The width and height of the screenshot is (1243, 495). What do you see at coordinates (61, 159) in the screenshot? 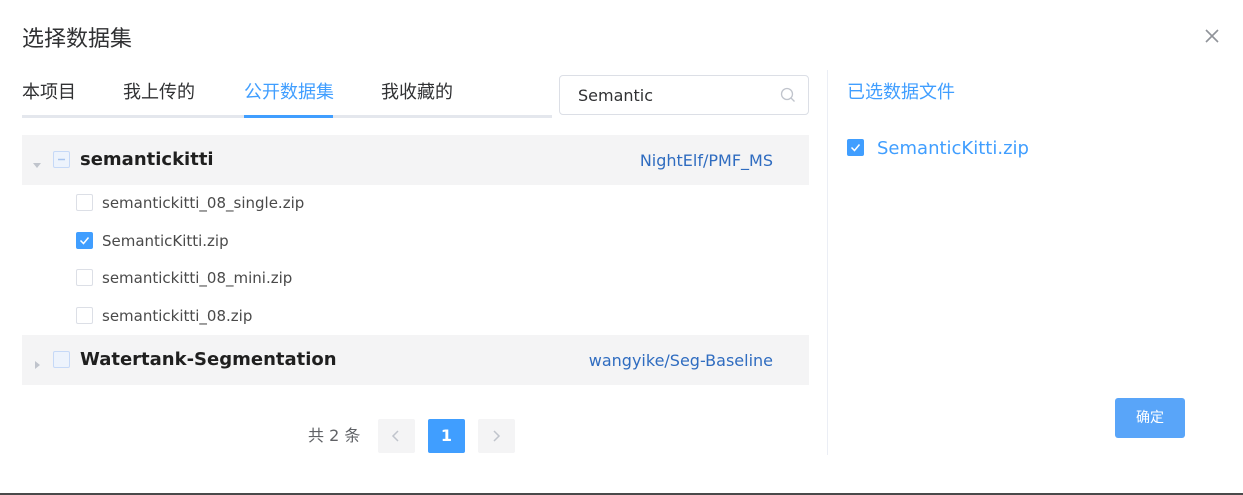
I see `dataset-checkbox-indeterminate` at bounding box center [61, 159].